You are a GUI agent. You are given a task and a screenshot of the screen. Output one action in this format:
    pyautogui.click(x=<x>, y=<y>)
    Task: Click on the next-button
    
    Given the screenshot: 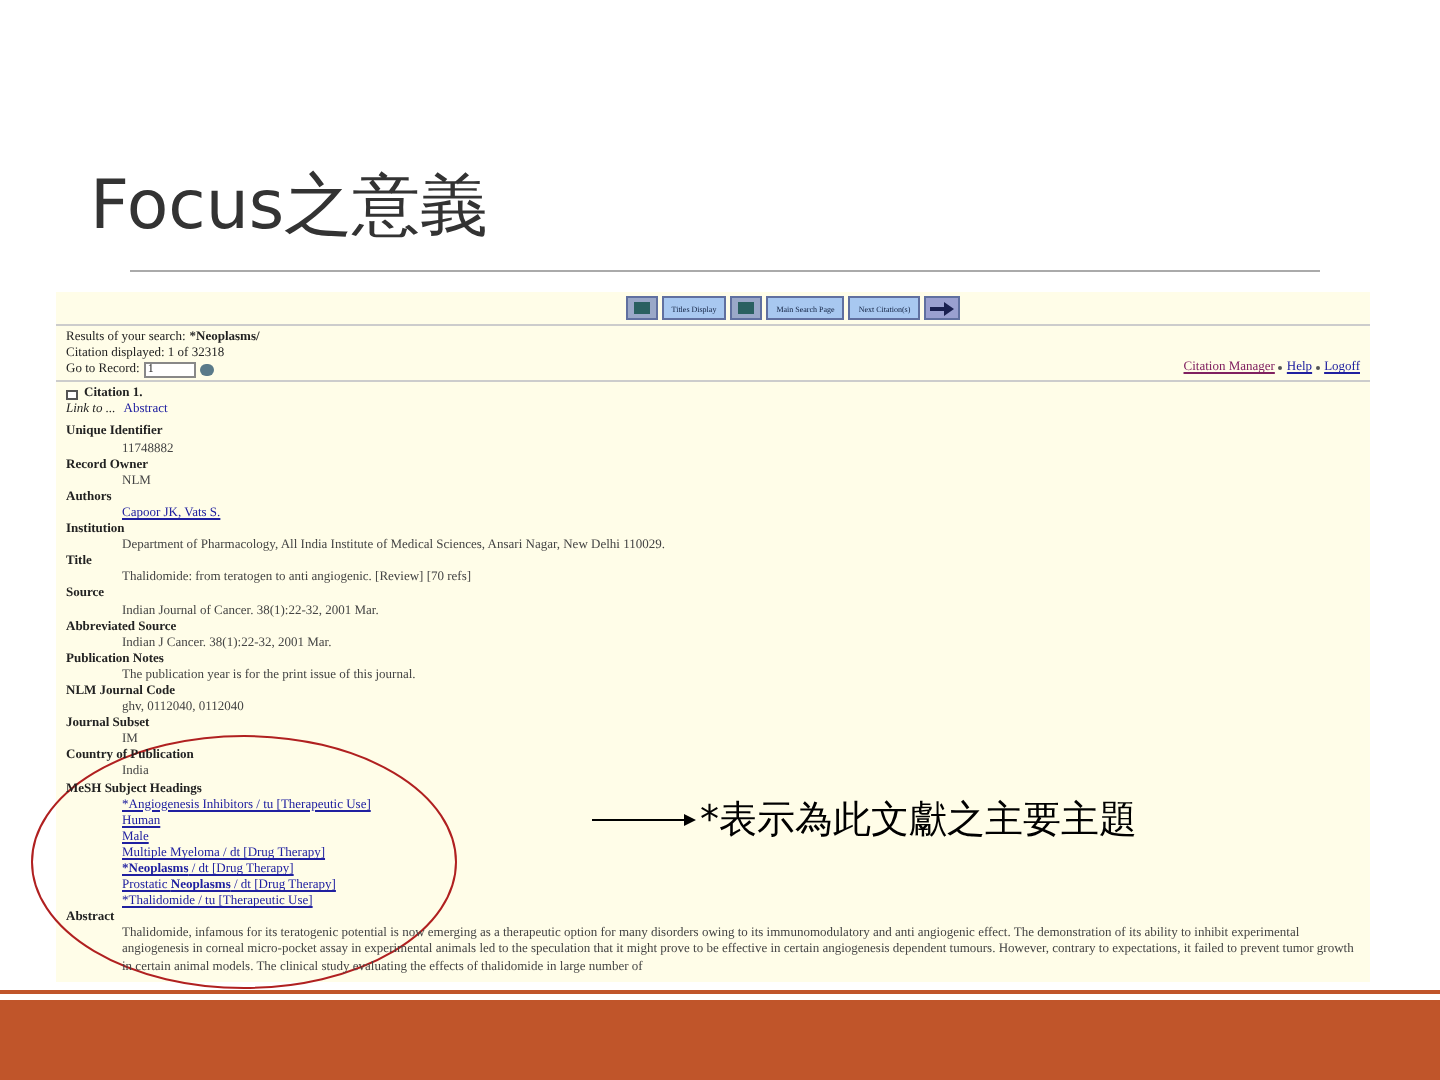 What is the action you would take?
    pyautogui.click(x=942, y=308)
    